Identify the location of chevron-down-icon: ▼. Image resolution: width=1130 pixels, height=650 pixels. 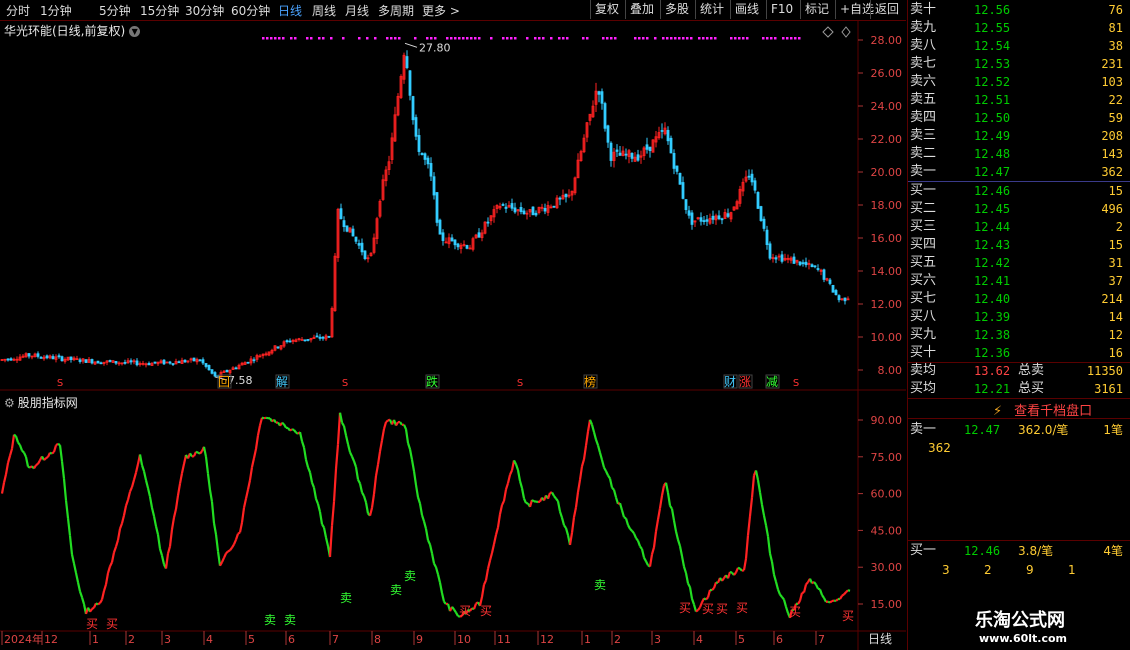
(135, 31).